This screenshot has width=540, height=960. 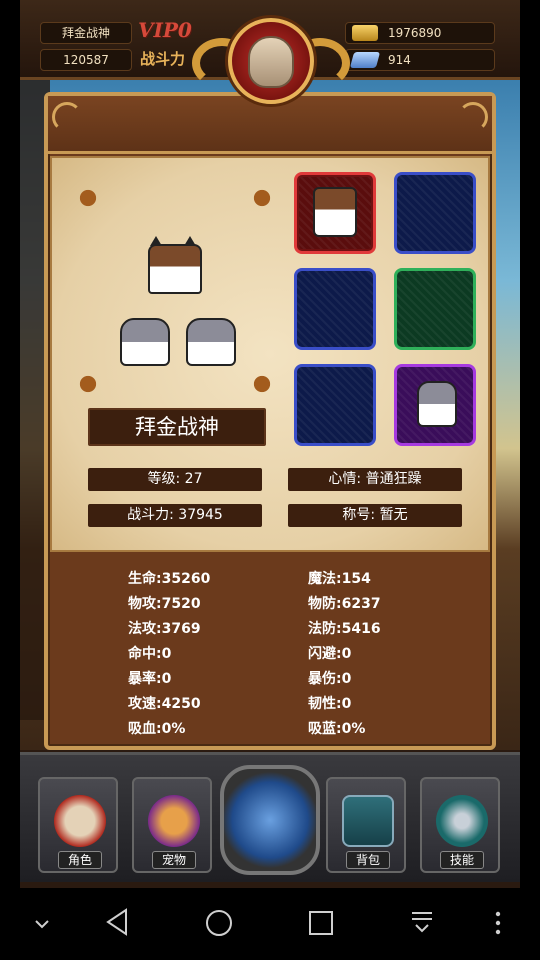 I want to click on gold-bars-icon, so click(x=365, y=33).